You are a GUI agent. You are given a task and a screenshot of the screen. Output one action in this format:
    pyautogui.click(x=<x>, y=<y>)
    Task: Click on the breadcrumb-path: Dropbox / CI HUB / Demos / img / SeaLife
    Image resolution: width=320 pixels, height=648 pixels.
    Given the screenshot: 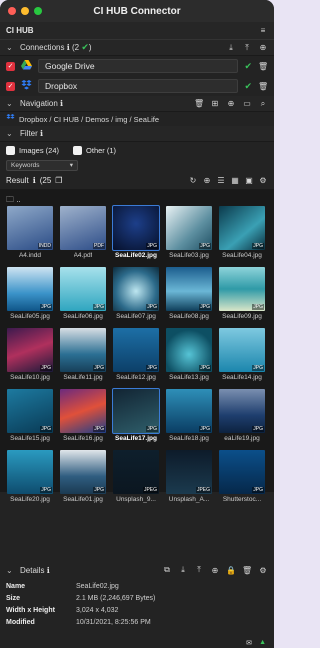 What is the action you would take?
    pyautogui.click(x=89, y=119)
    